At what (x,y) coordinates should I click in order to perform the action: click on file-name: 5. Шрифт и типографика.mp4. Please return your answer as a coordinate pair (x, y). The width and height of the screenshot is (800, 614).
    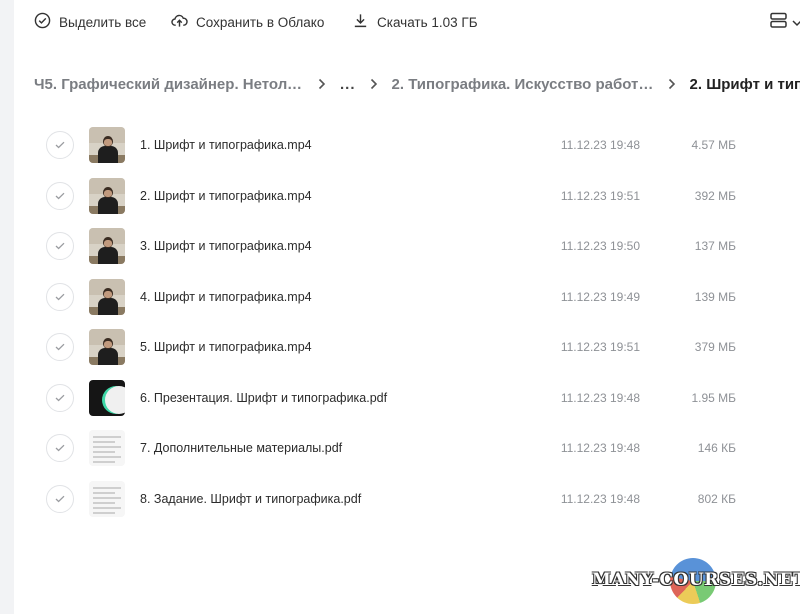
    Looking at the image, I should click on (226, 347).